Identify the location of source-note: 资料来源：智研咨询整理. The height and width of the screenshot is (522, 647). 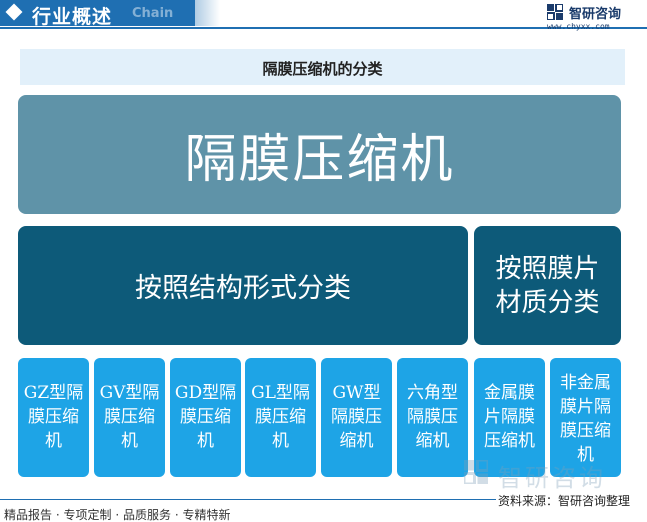
(564, 501).